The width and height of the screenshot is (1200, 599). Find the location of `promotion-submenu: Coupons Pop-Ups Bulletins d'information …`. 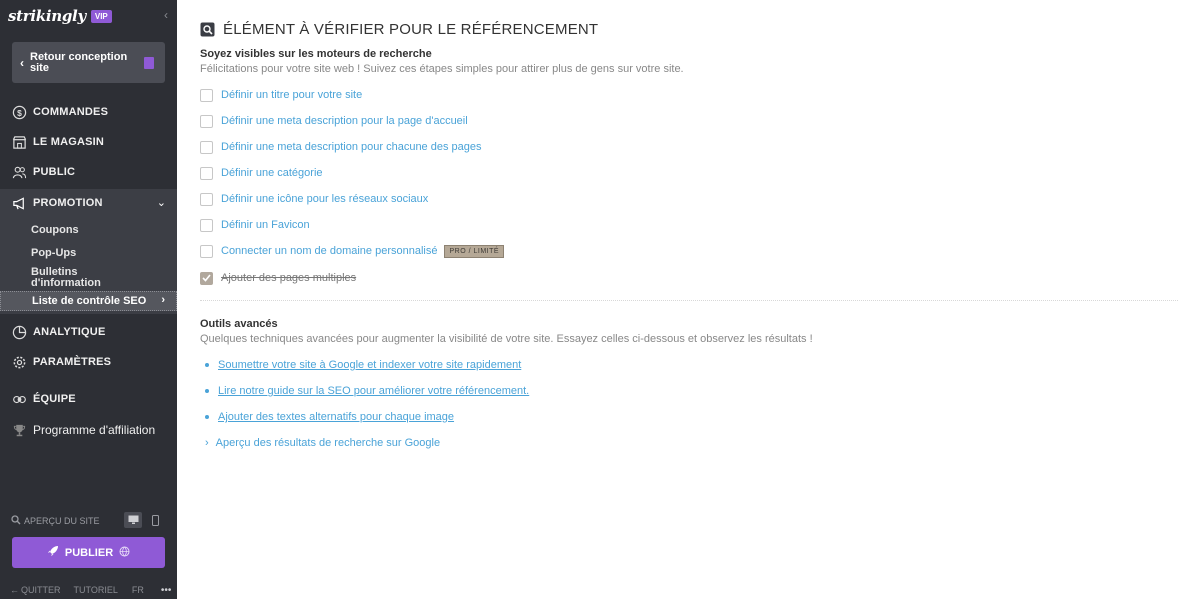

promotion-submenu: Coupons Pop-Ups Bulletins d'information … is located at coordinates (88, 265).